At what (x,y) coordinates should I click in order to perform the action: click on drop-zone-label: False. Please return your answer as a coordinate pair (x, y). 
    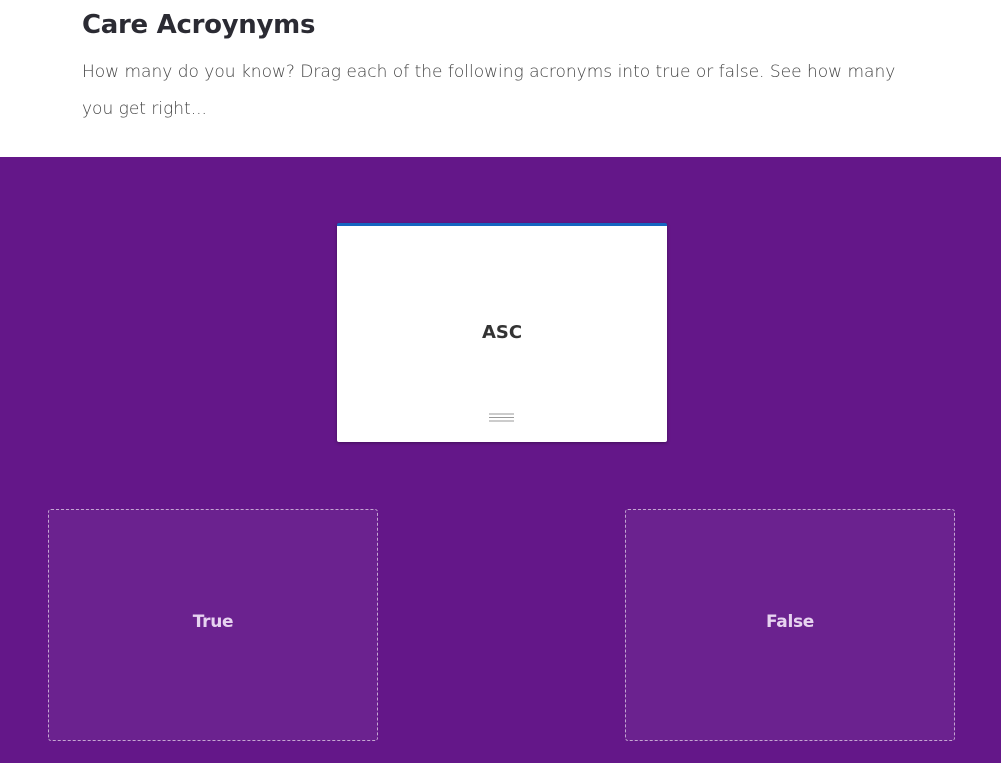
    Looking at the image, I should click on (790, 622).